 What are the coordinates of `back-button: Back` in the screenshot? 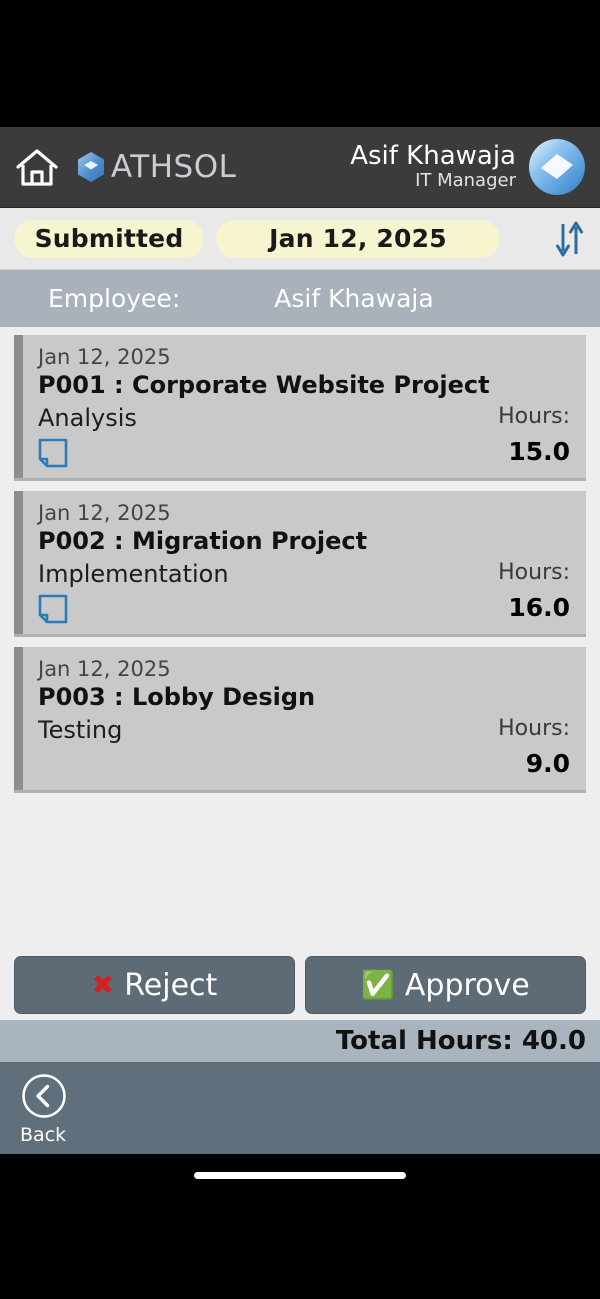 It's located at (48, 1109).